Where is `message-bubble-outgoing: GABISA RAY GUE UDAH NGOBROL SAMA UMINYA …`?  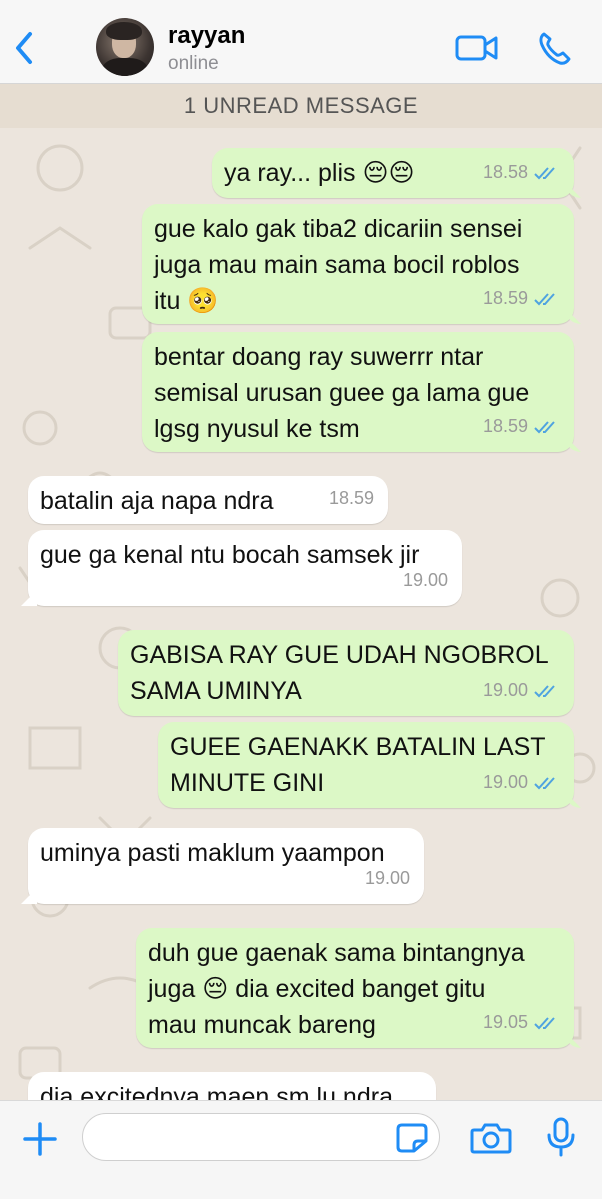
message-bubble-outgoing: GABISA RAY GUE UDAH NGOBROL SAMA UMINYA … is located at coordinates (346, 673).